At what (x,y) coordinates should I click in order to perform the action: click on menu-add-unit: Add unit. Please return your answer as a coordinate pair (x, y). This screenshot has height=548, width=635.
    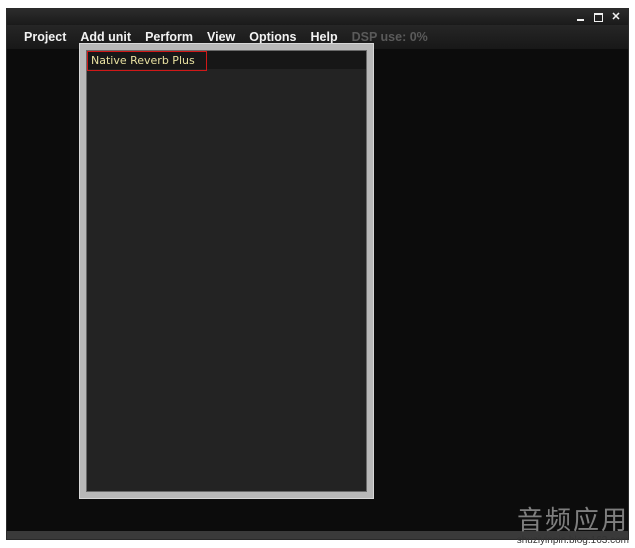
    Looking at the image, I should click on (105, 37).